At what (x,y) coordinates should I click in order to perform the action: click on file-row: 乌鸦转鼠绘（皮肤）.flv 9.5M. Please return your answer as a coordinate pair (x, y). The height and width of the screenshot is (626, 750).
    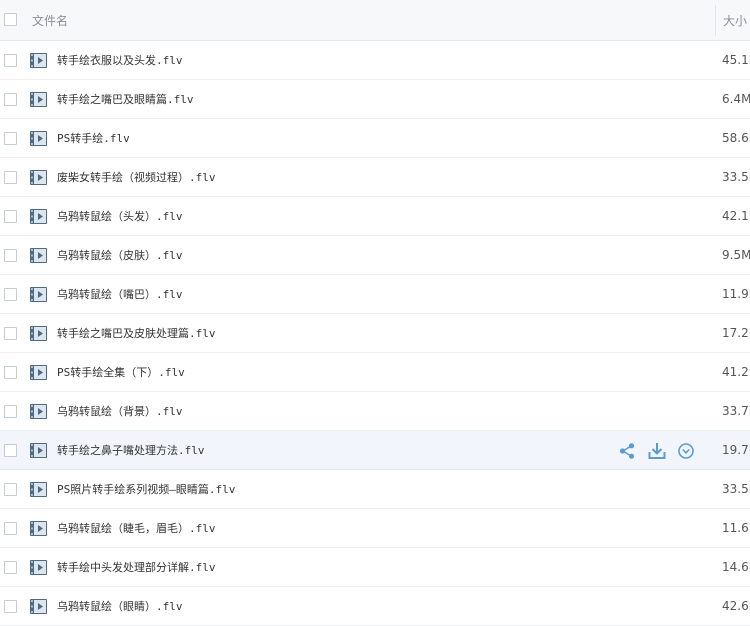
    Looking at the image, I should click on (375, 255).